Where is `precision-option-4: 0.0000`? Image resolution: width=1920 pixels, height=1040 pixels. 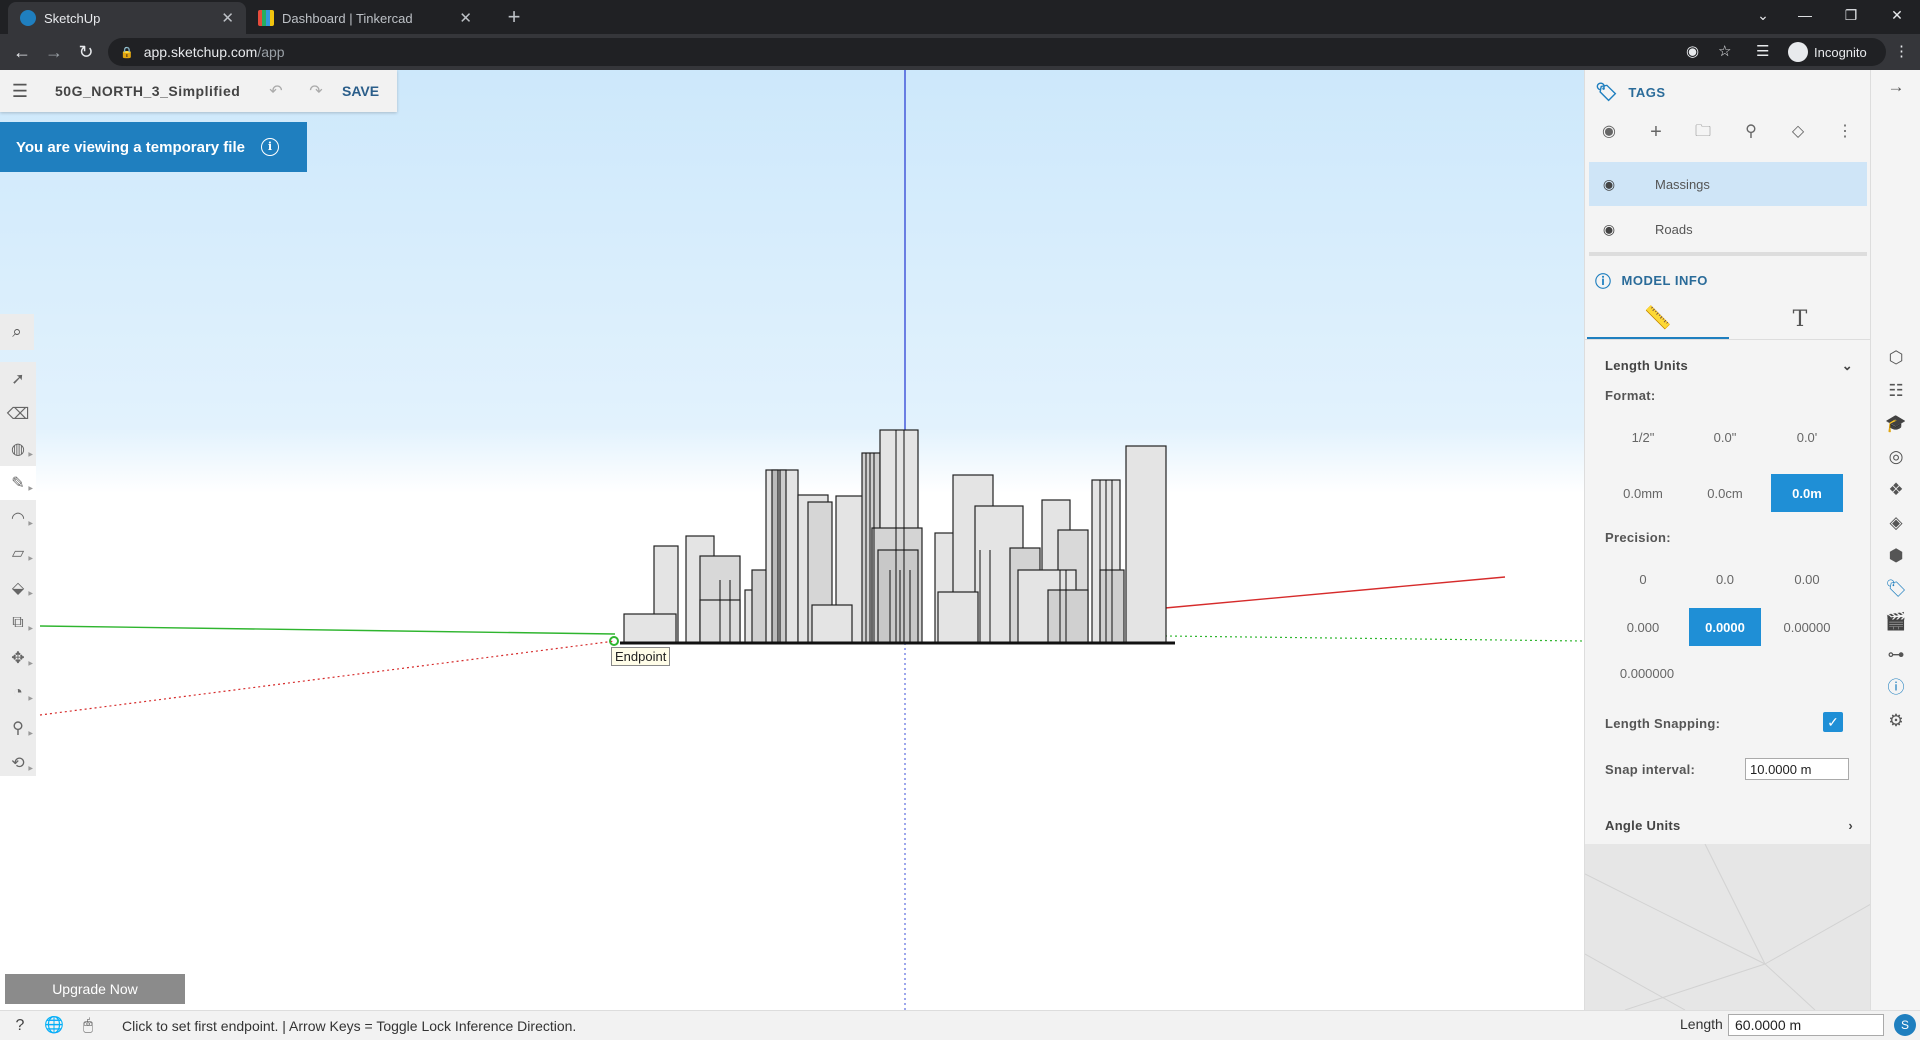 precision-option-4: 0.0000 is located at coordinates (1725, 627).